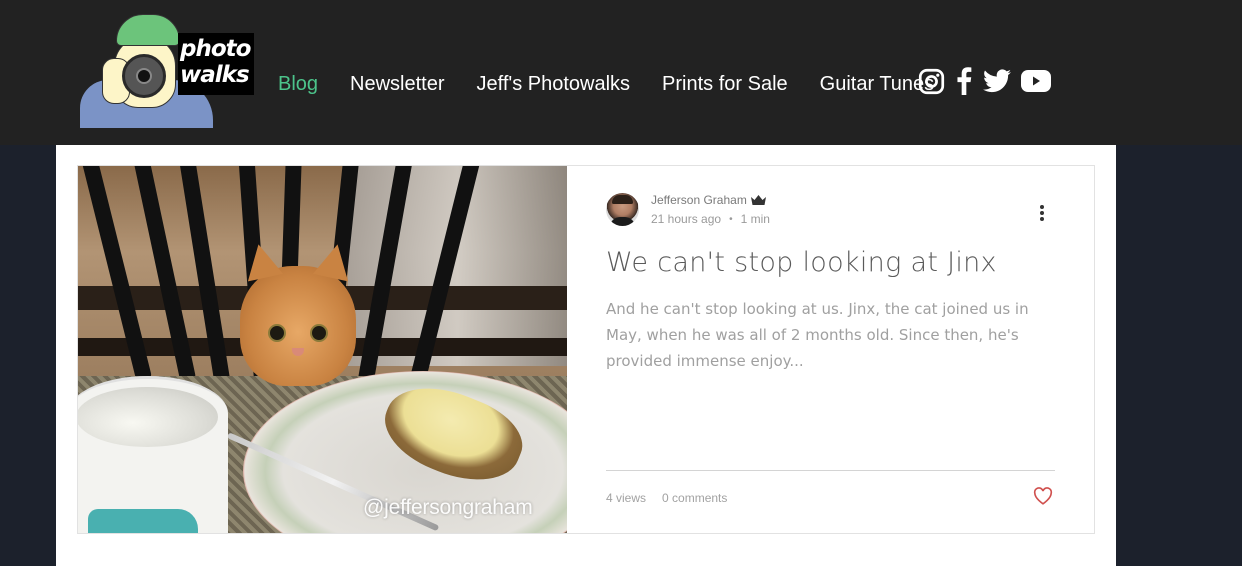 The height and width of the screenshot is (566, 1242). I want to click on author-name-row: Jefferson Graham, so click(710, 200).